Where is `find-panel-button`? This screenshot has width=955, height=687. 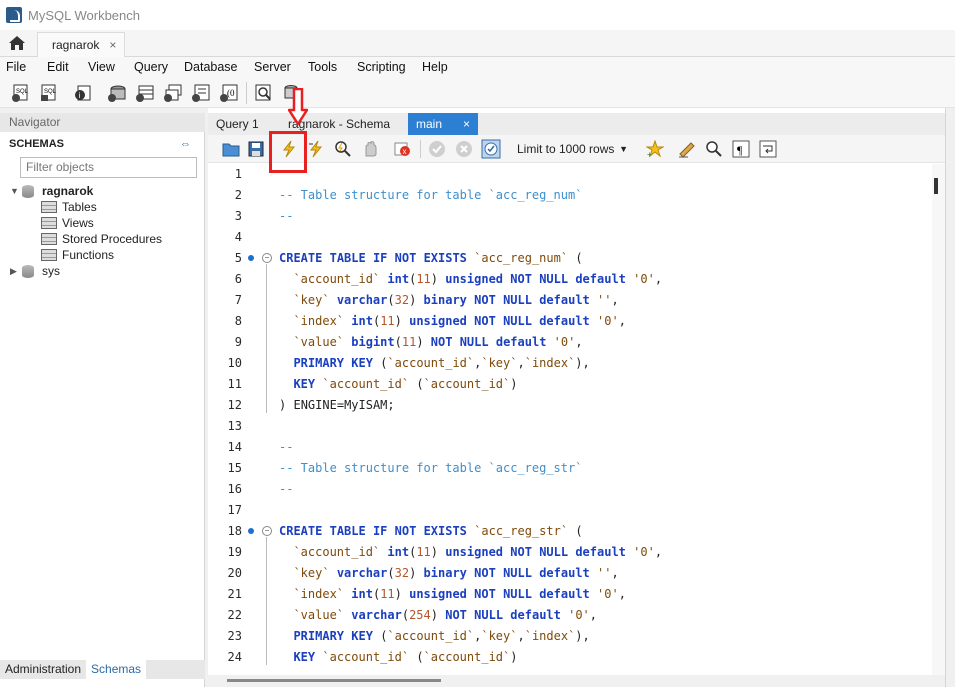 find-panel-button is located at coordinates (714, 149).